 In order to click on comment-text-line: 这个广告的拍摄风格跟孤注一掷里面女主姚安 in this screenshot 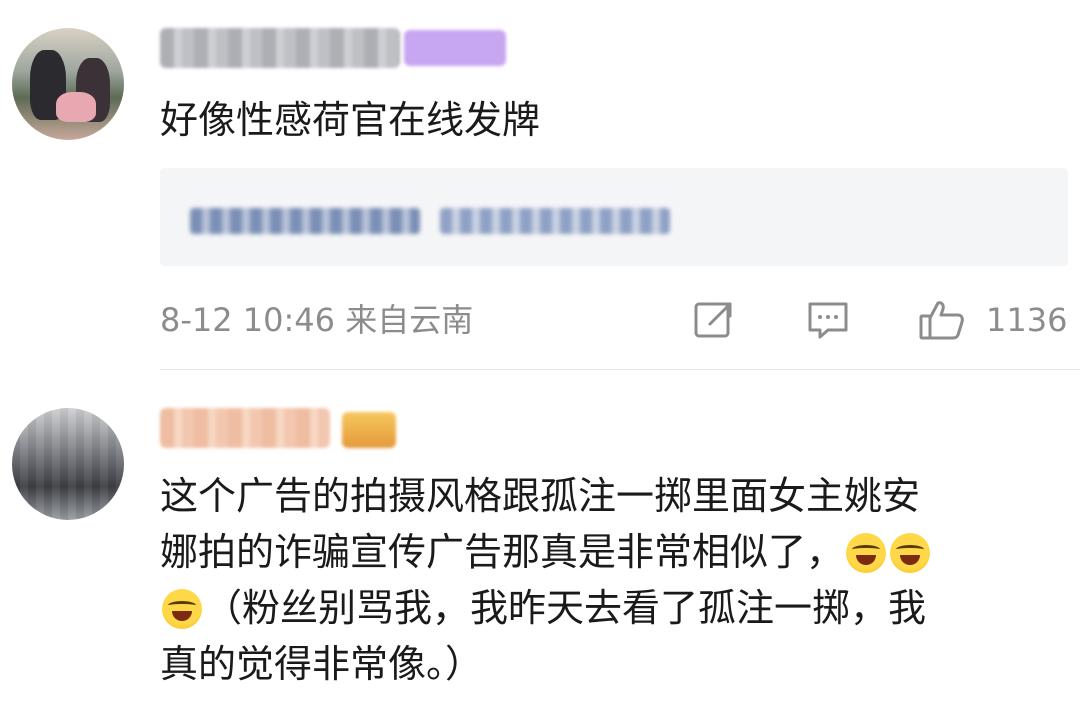, I will do `click(540, 496)`.